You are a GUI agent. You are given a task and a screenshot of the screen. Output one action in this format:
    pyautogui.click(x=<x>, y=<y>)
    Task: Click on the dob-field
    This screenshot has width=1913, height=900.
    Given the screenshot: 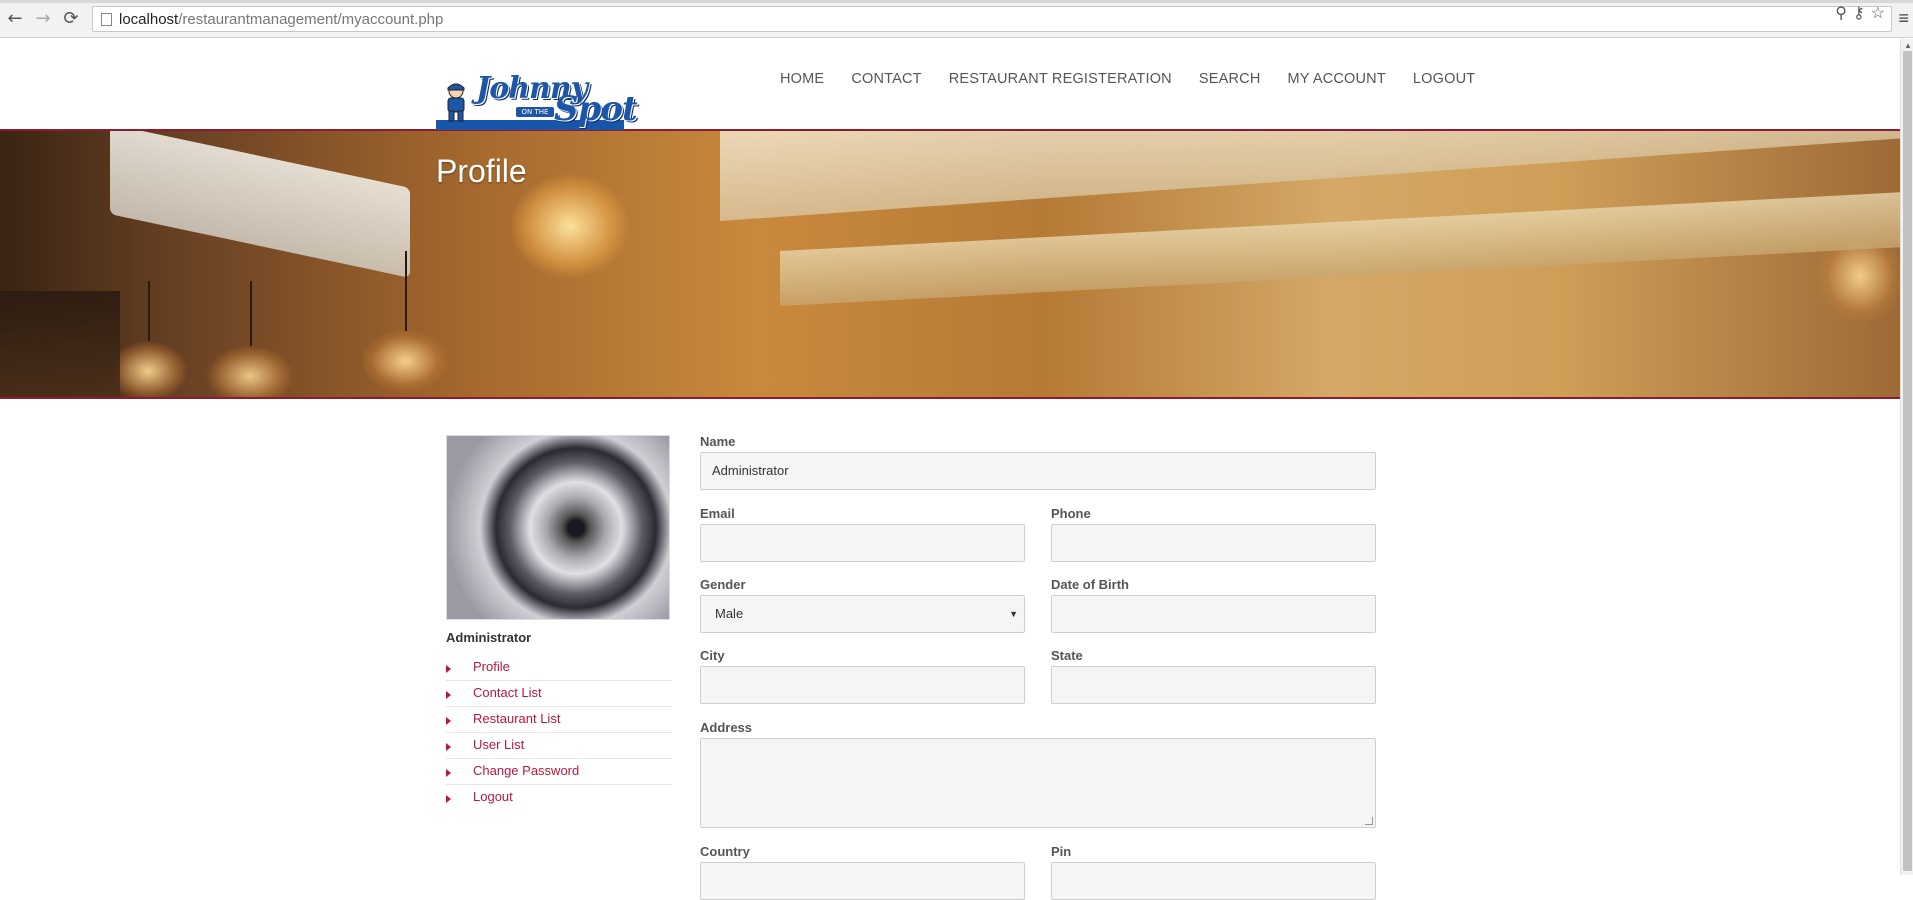 What is the action you would take?
    pyautogui.click(x=1213, y=614)
    